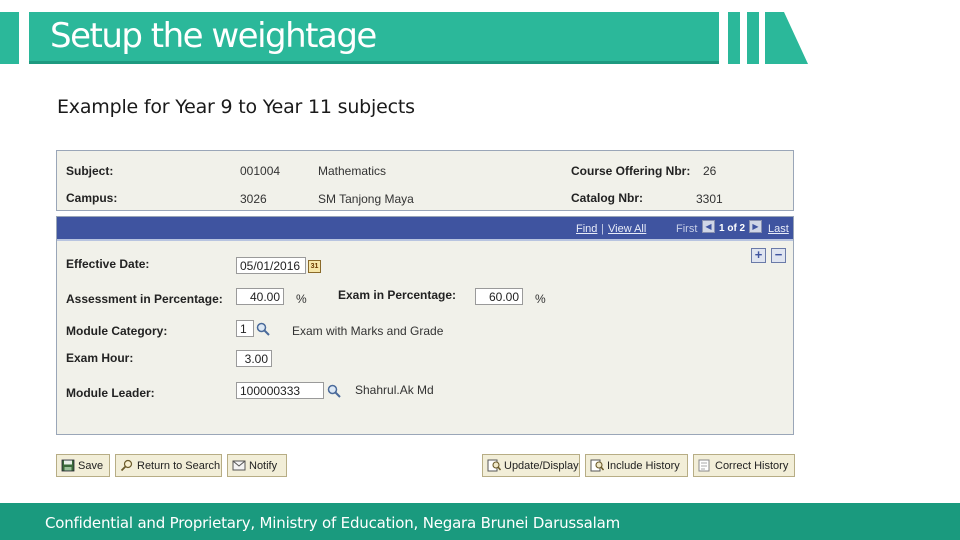 The image size is (960, 540). I want to click on next-arrow-icon: ▶, so click(755, 226).